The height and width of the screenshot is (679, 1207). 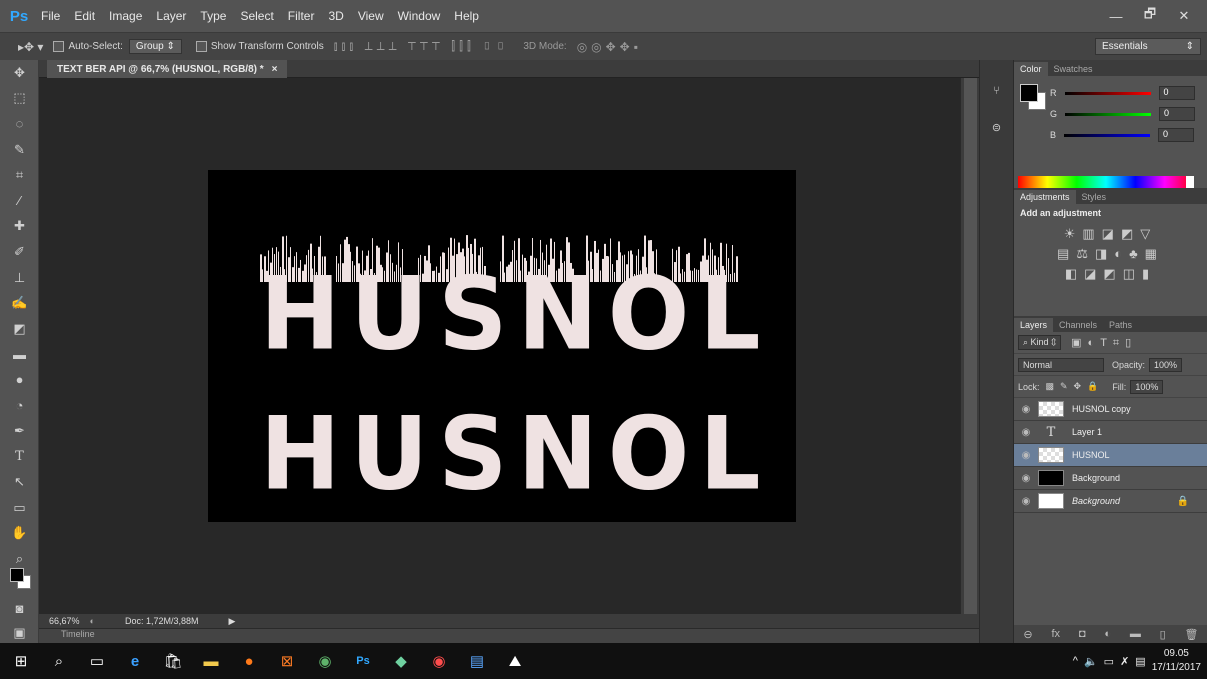 What do you see at coordinates (1166, 364) in the screenshot?
I see `opacity-field: 100%` at bounding box center [1166, 364].